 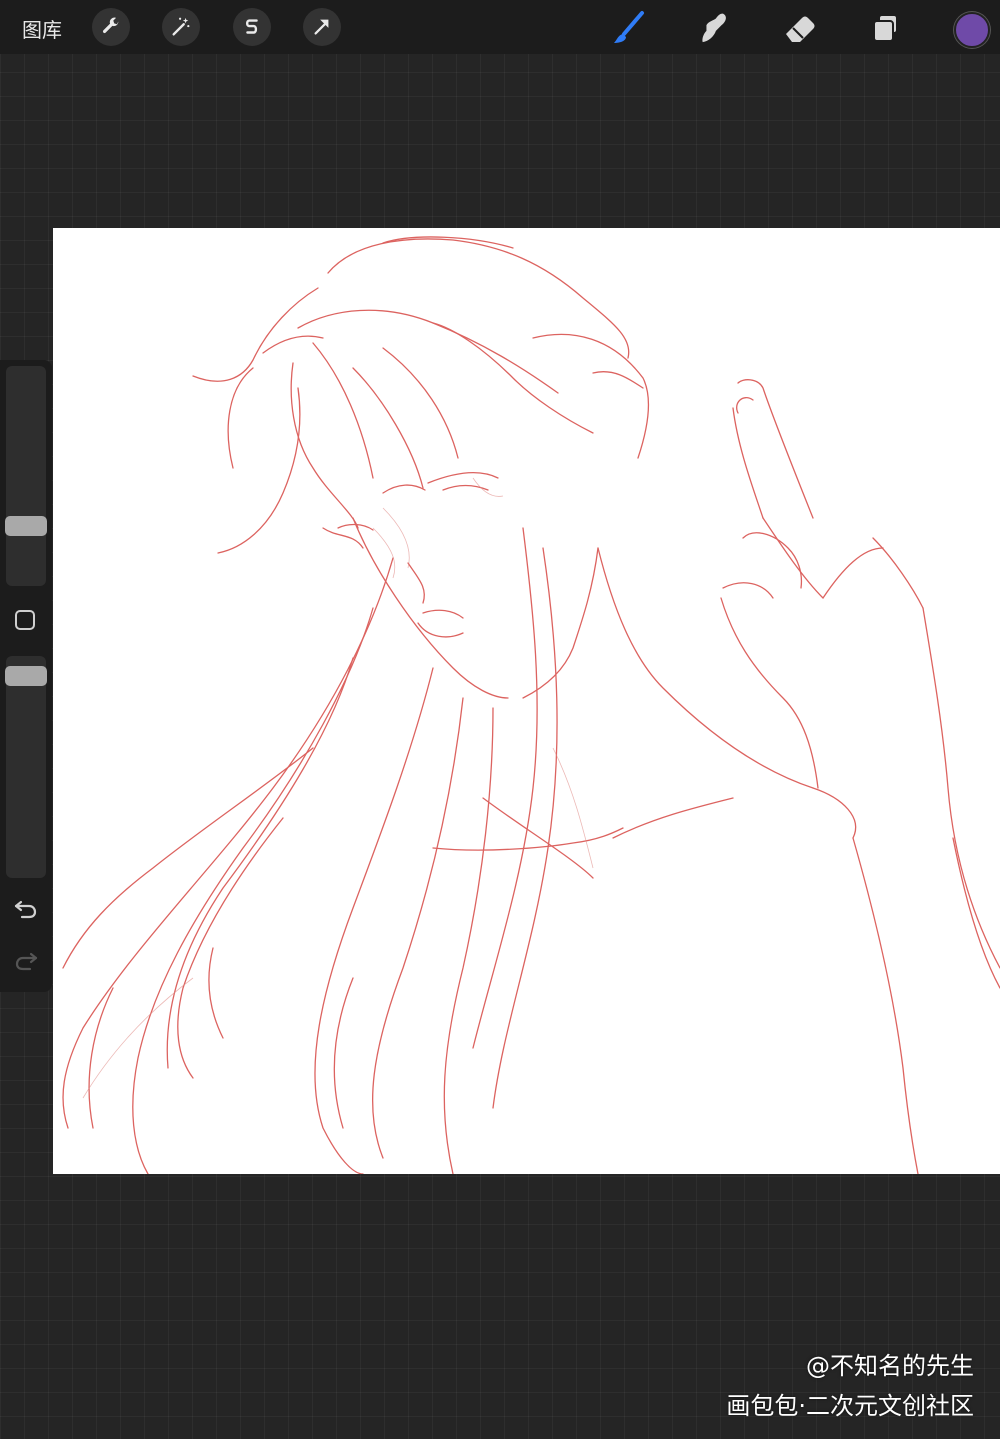 I want to click on selection-button, so click(x=252, y=27).